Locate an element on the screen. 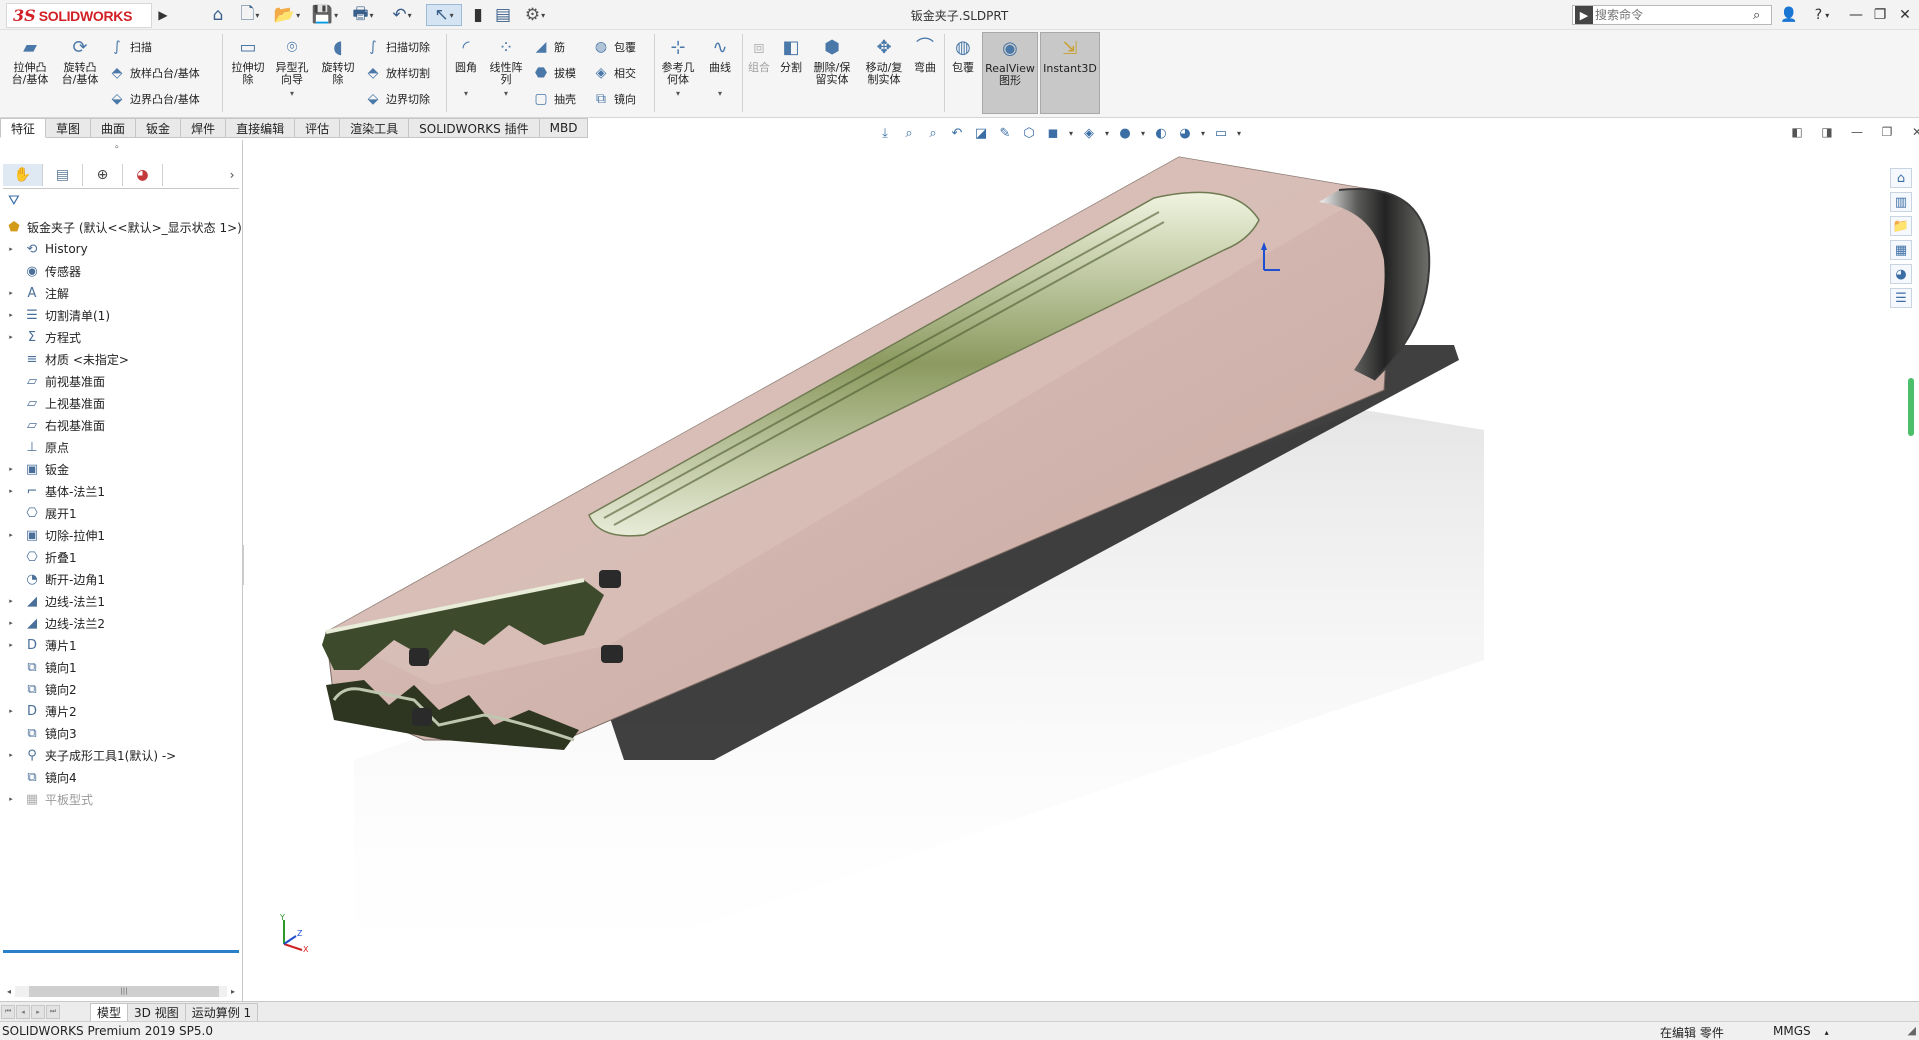  print-icon: 🖶 ▾ is located at coordinates (363, 15).